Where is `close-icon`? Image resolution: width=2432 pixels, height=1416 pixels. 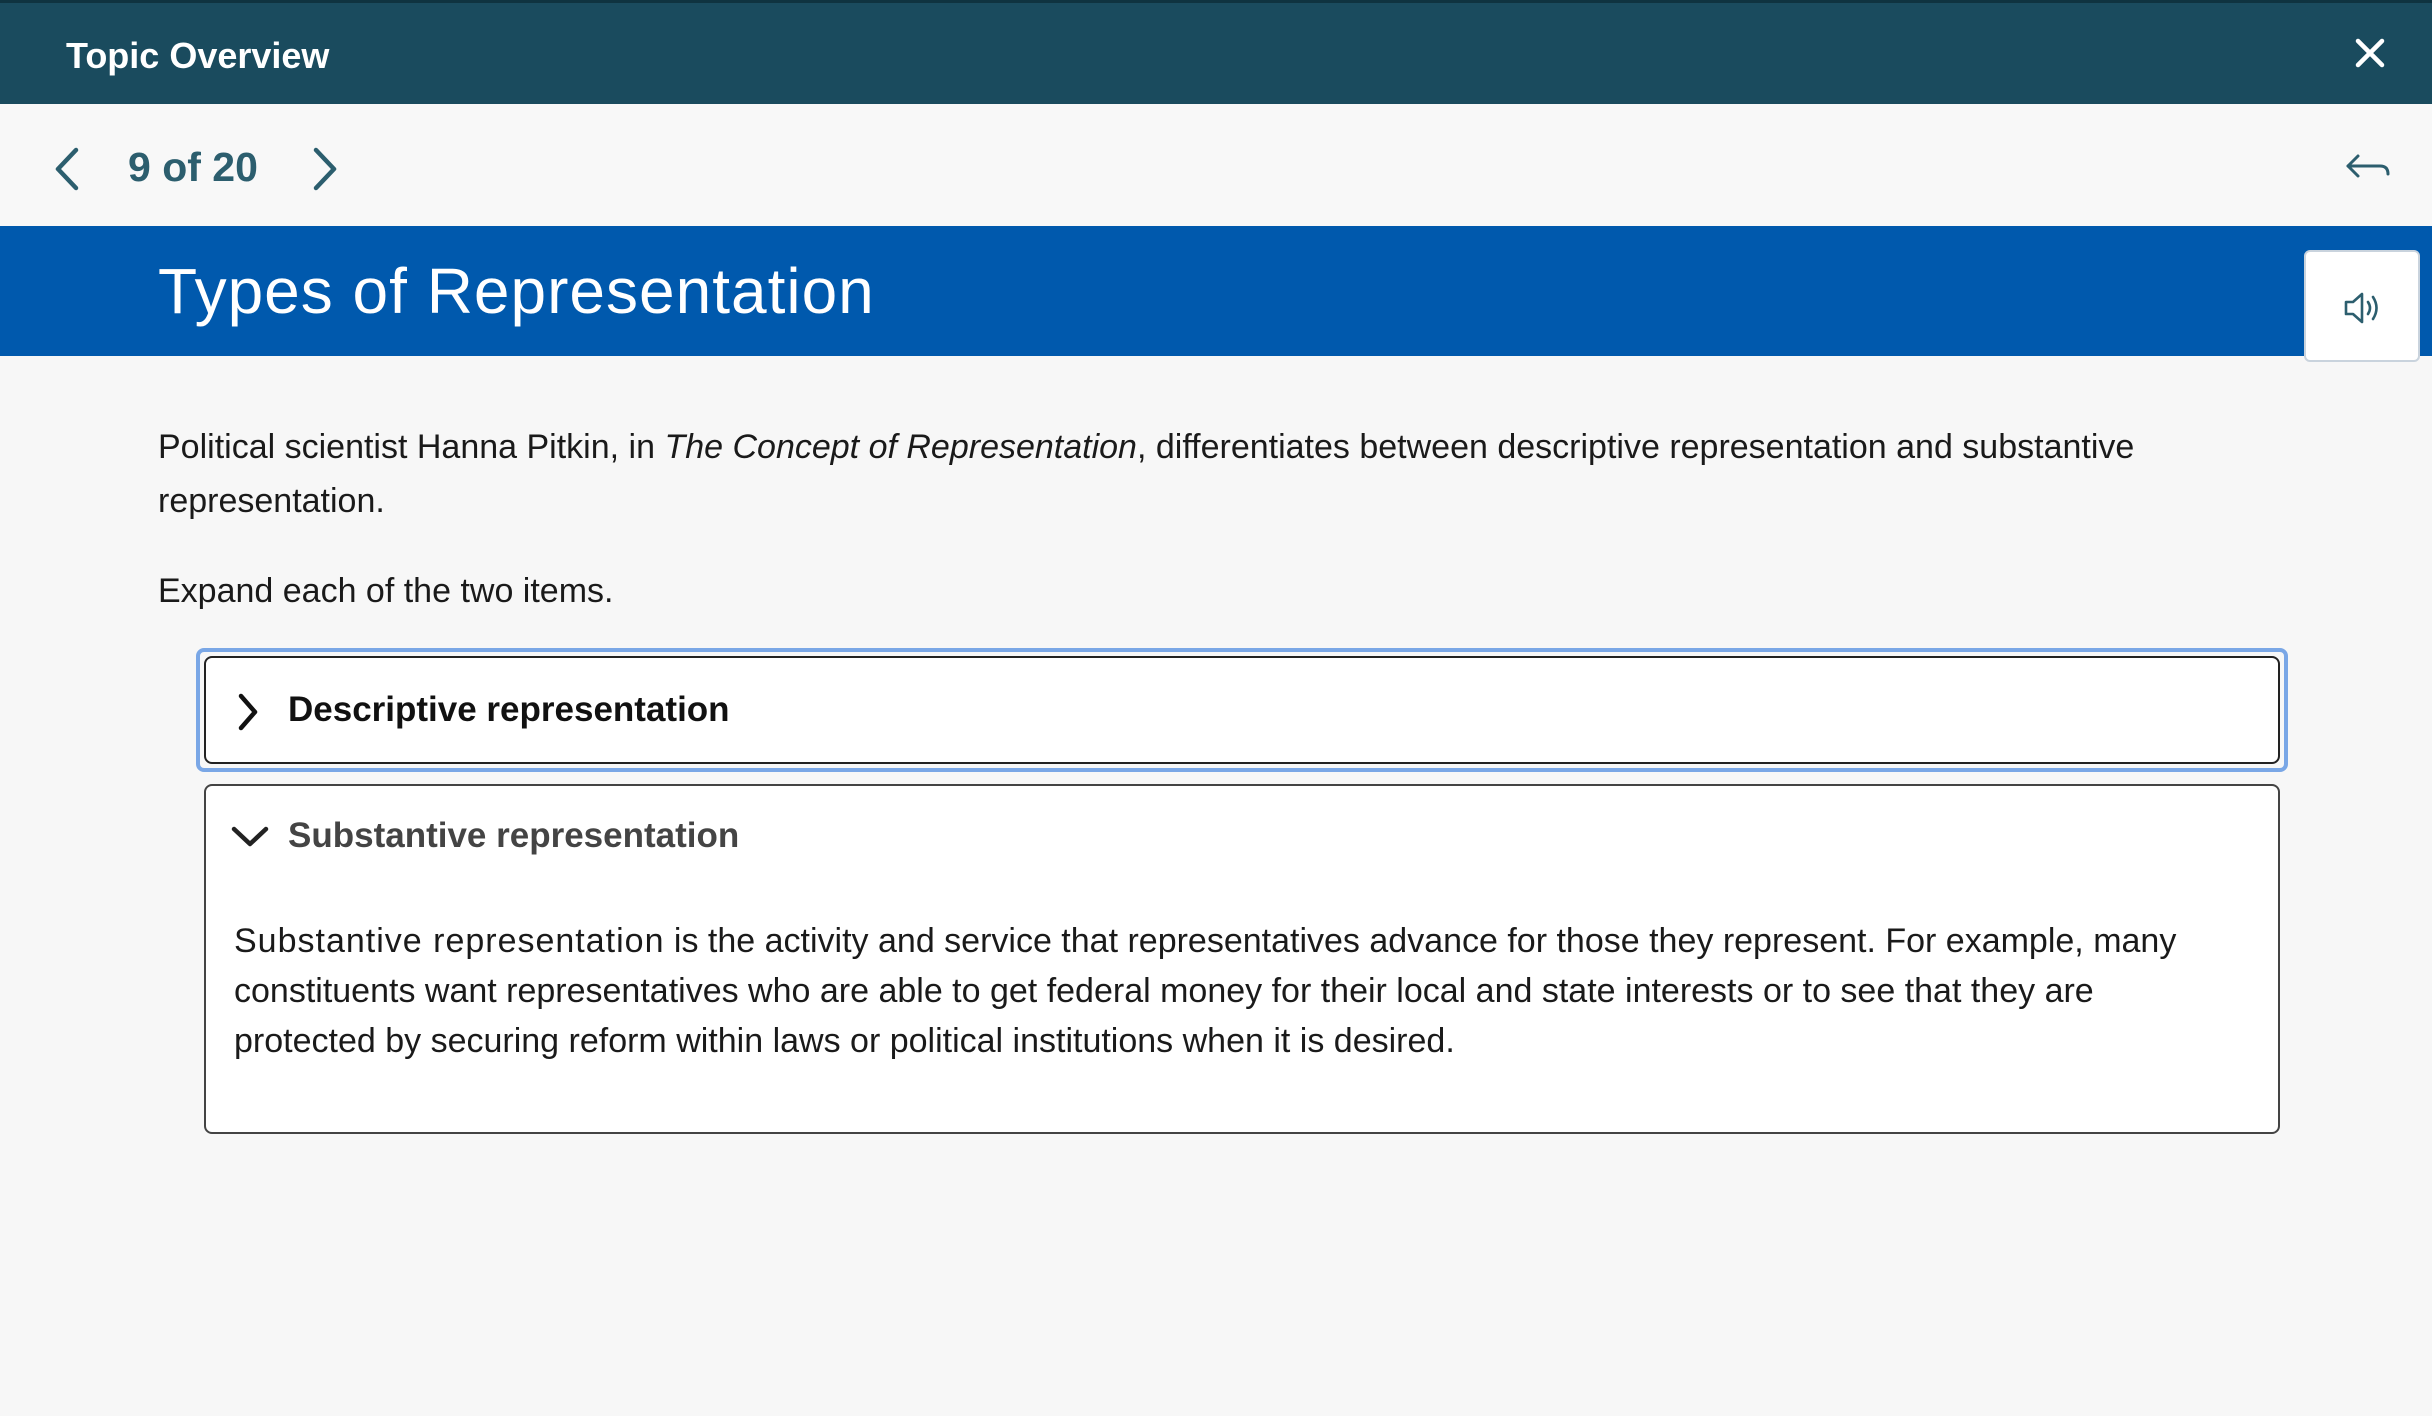
close-icon is located at coordinates (2370, 53).